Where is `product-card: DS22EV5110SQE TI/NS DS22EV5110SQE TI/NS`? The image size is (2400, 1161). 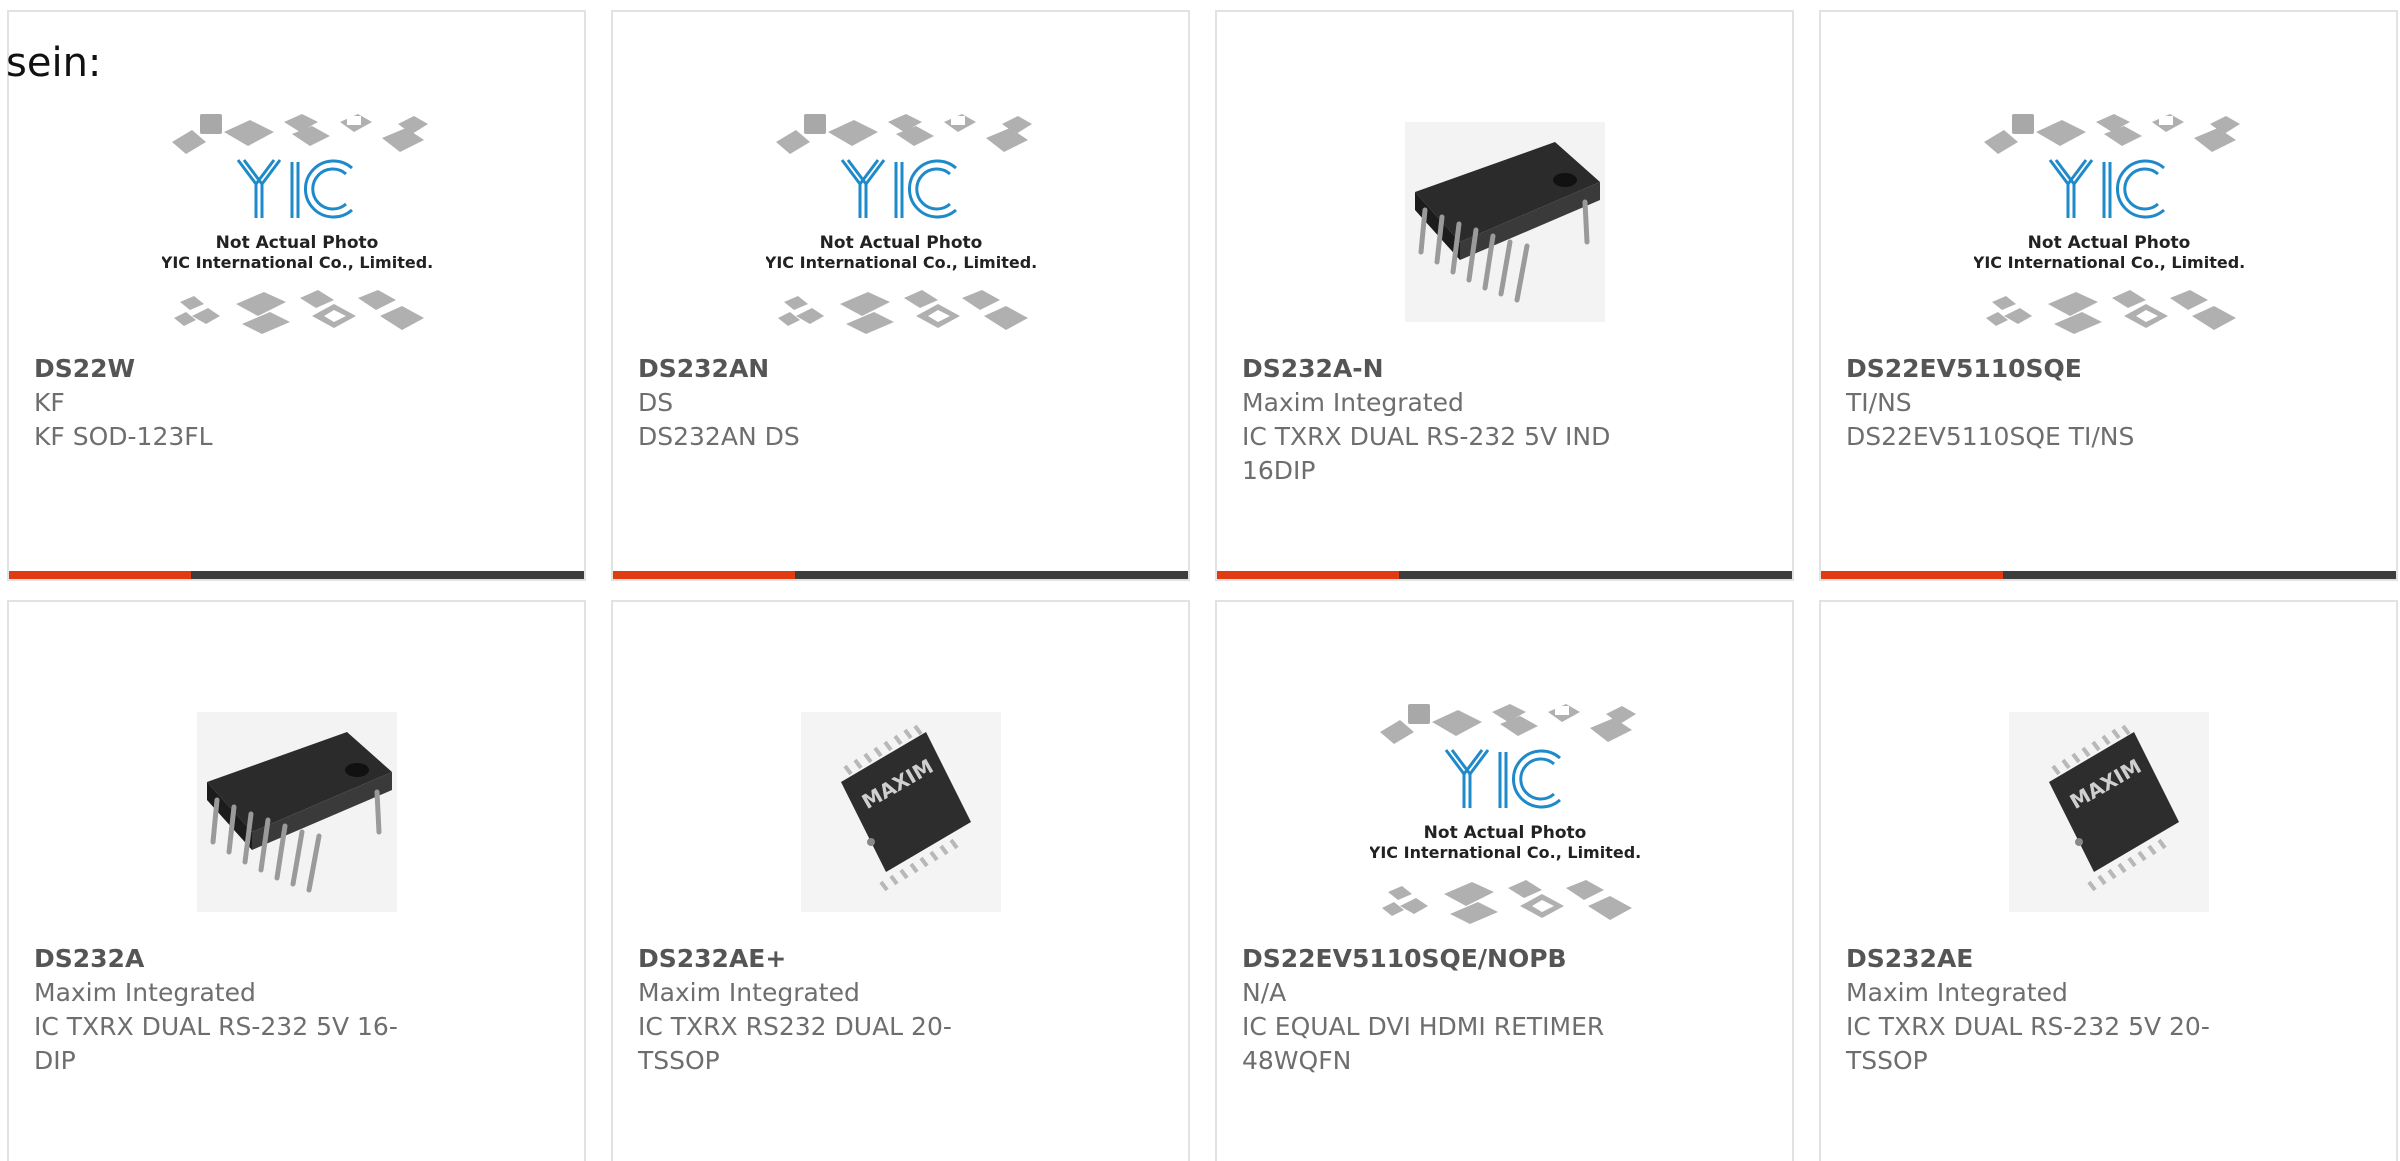 product-card: DS22EV5110SQE TI/NS DS22EV5110SQE TI/NS is located at coordinates (2108, 295).